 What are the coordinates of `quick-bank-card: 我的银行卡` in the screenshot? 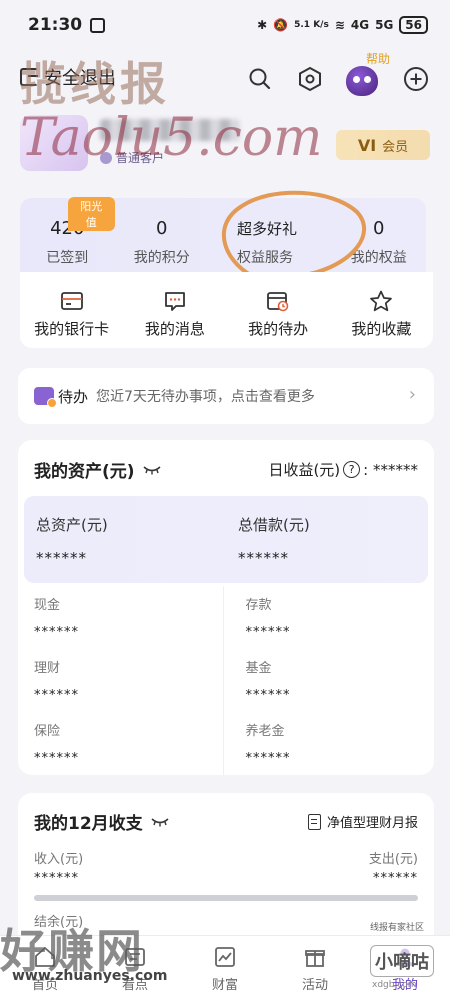 It's located at (71, 310).